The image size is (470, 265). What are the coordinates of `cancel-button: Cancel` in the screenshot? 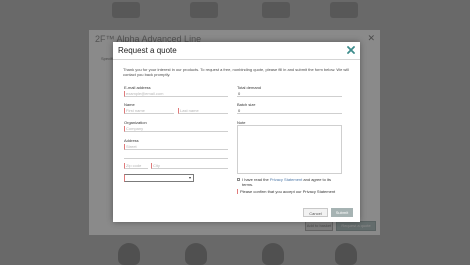 It's located at (315, 212).